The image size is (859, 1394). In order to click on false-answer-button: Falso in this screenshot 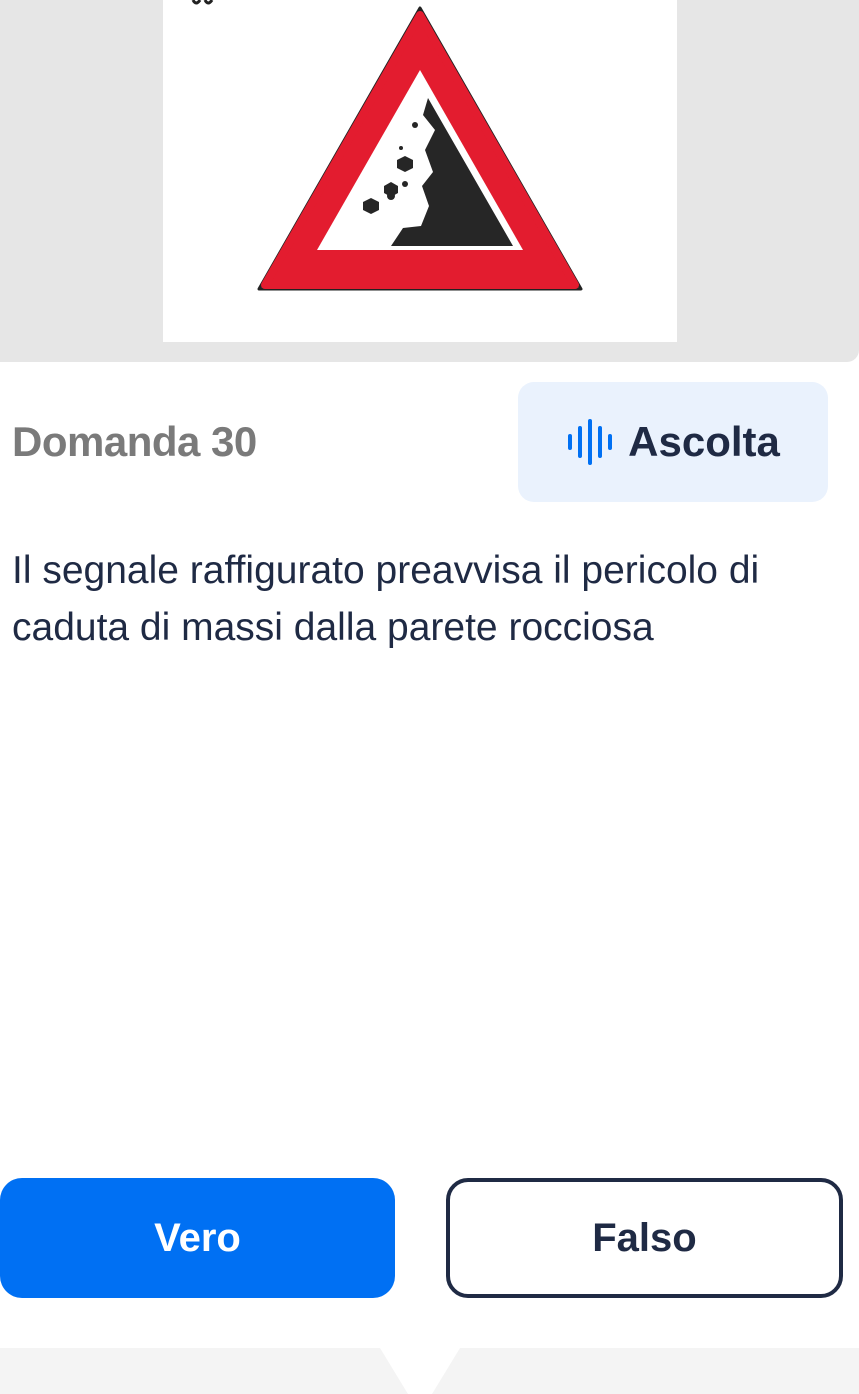, I will do `click(644, 1238)`.